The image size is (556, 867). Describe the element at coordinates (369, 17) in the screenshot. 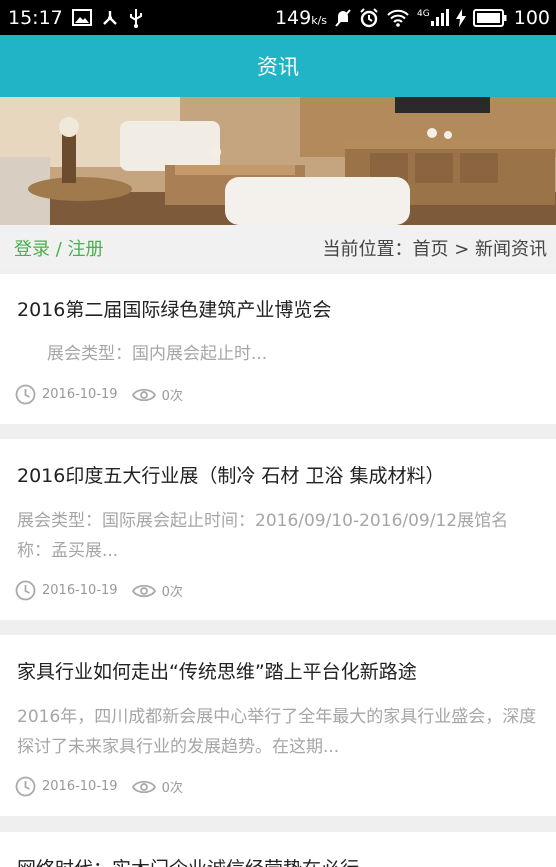

I see `alarm-icon` at that location.